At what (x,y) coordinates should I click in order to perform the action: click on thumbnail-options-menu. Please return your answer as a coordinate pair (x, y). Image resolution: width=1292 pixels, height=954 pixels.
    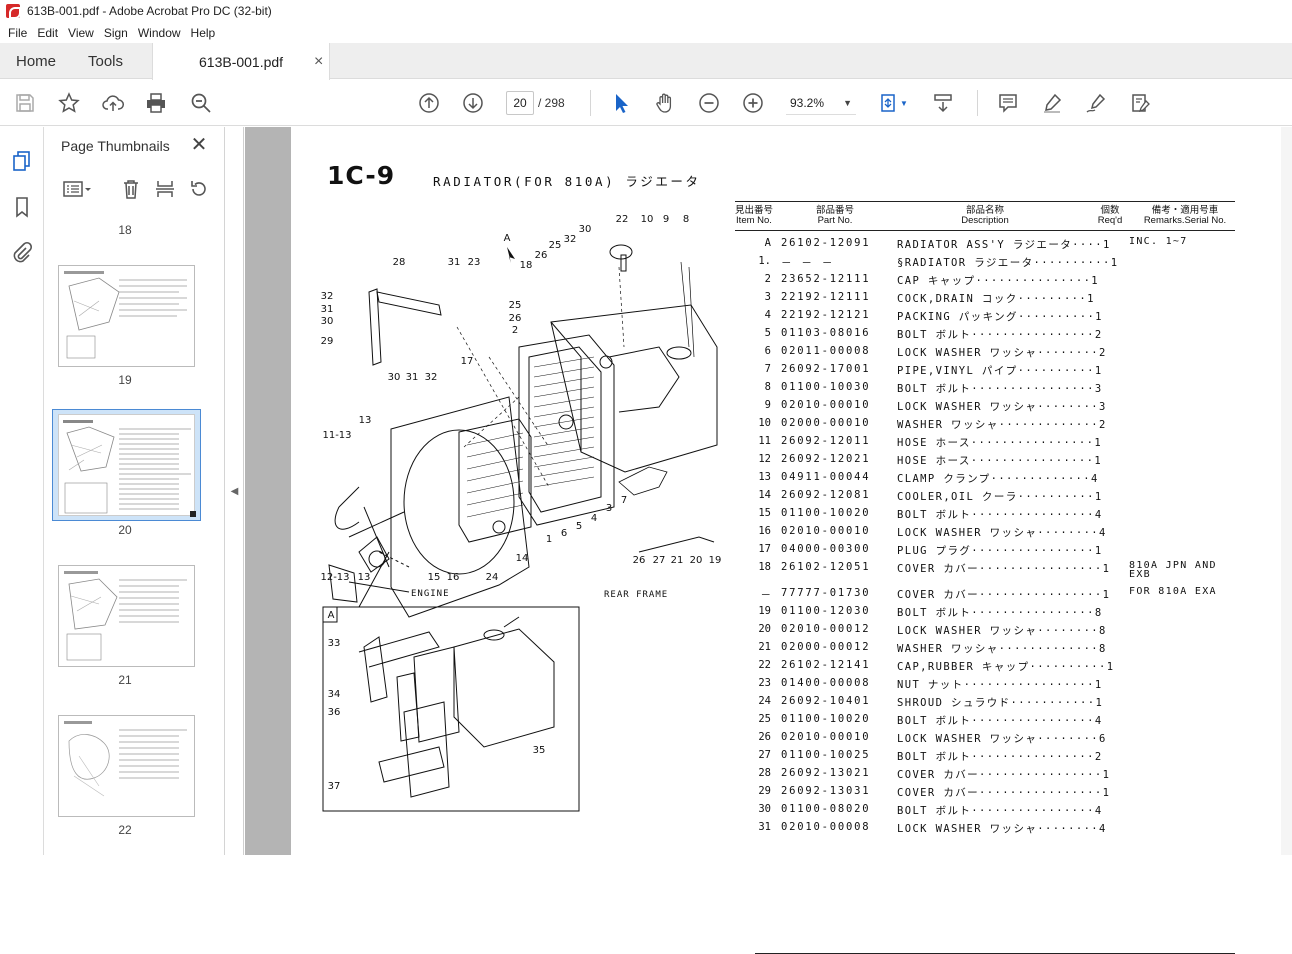
    Looking at the image, I should click on (77, 189).